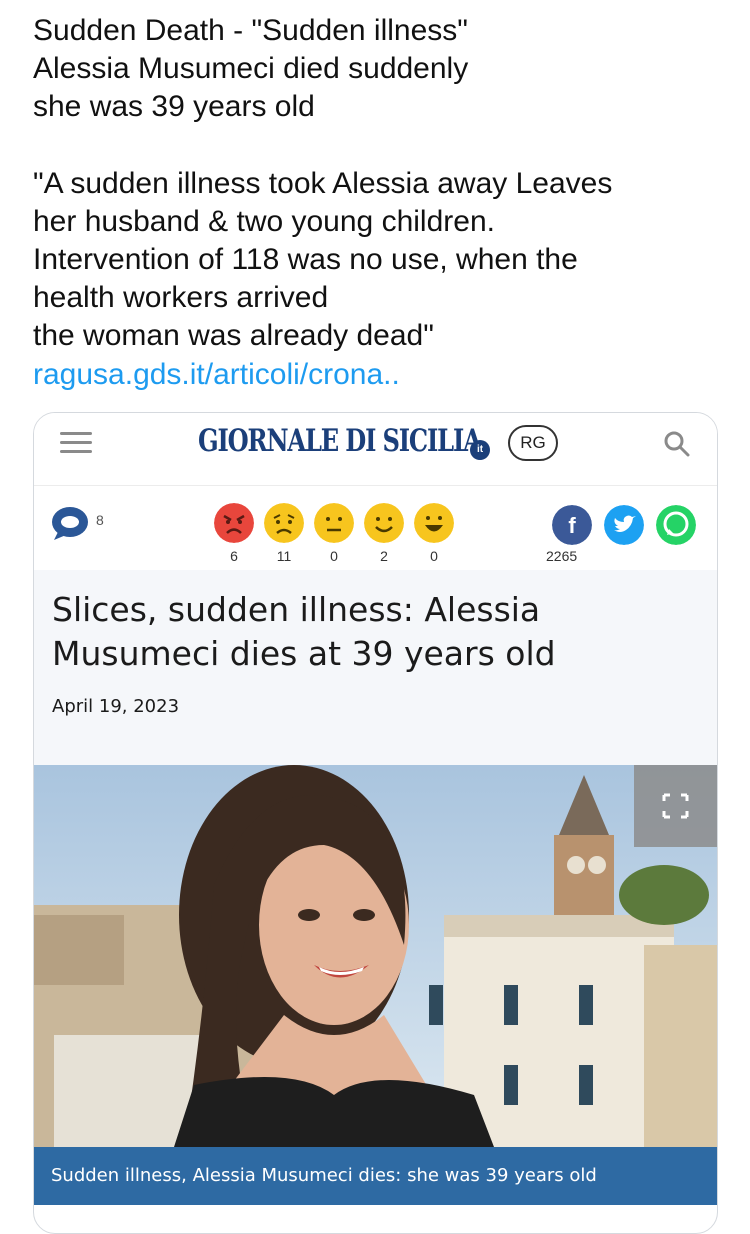  I want to click on tweet-line: she was 39 years old, so click(174, 107).